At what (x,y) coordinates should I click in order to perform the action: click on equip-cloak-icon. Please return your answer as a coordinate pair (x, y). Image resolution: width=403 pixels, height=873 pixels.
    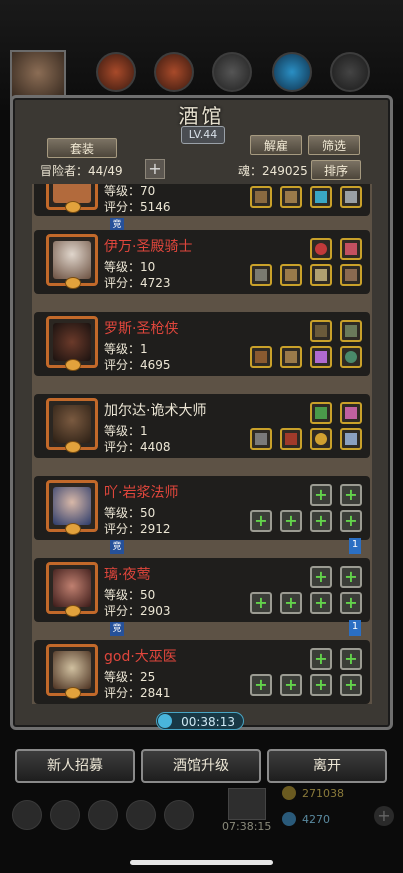
    Looking at the image, I should click on (291, 439).